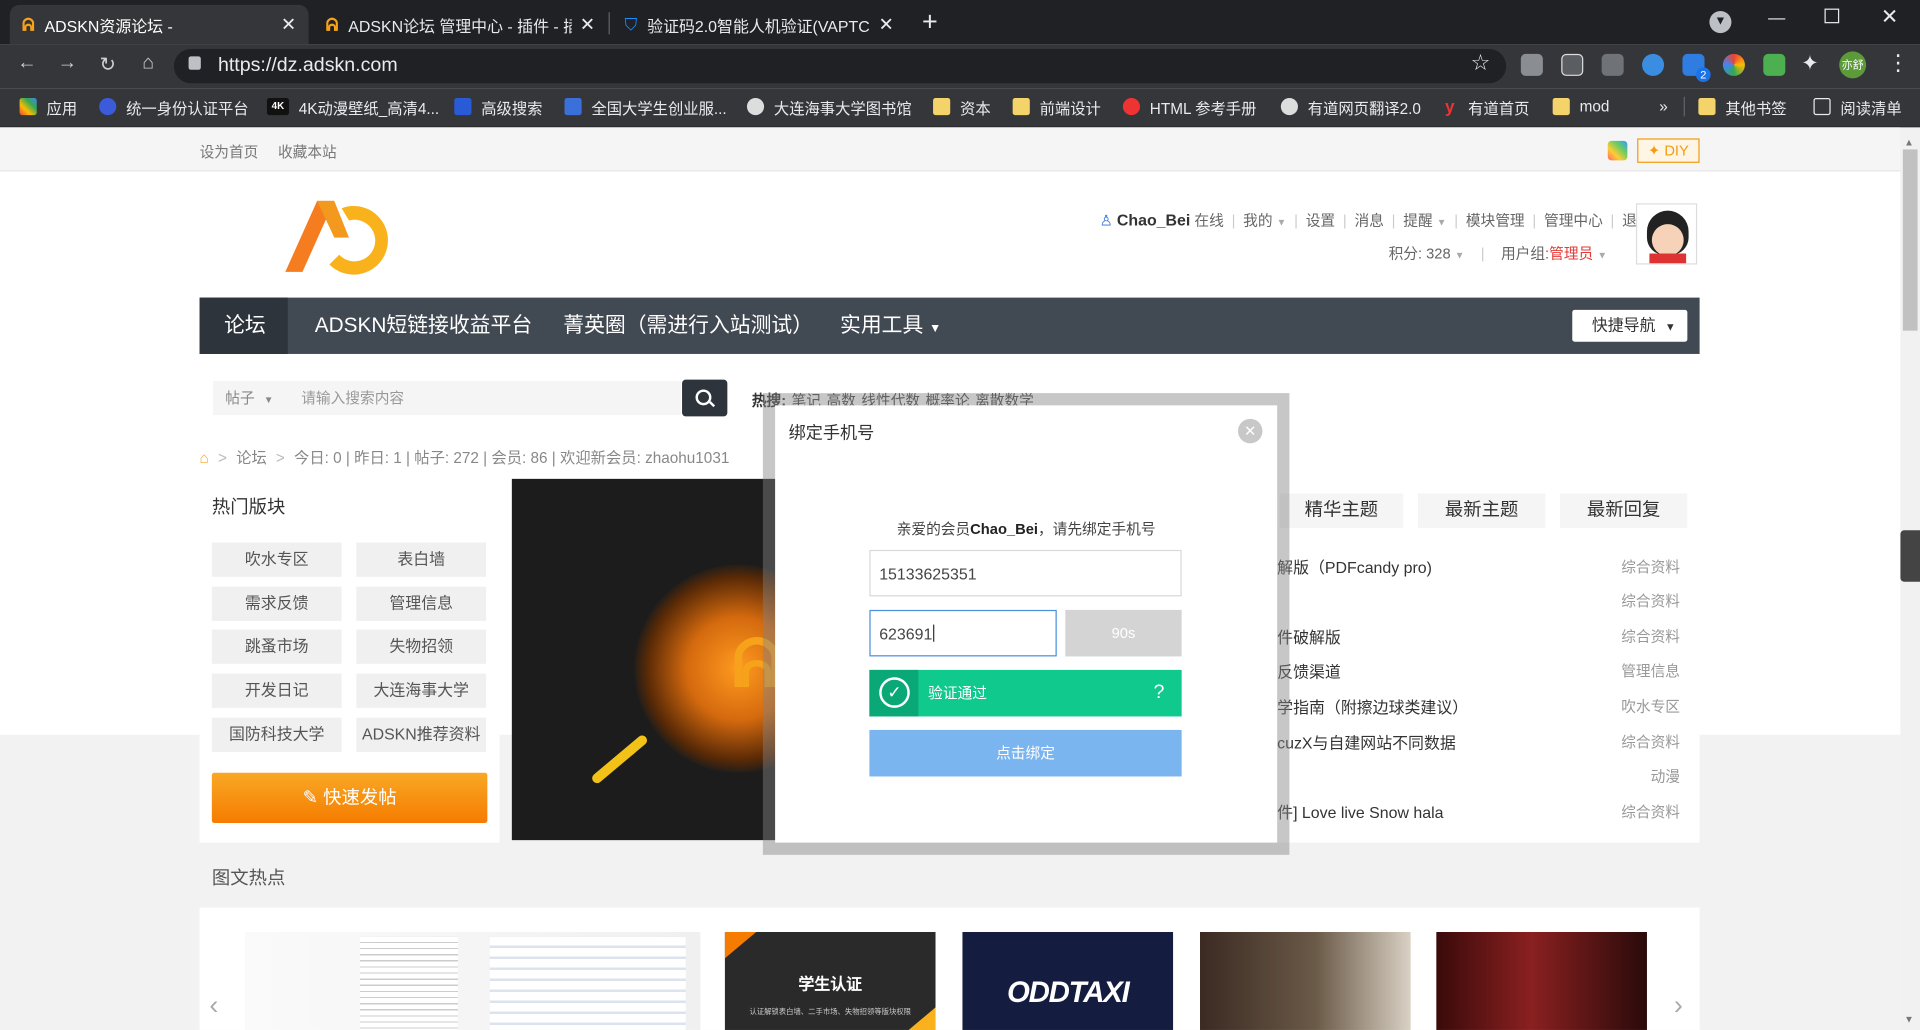  What do you see at coordinates (1889, 17) in the screenshot?
I see `close-window-icon: ✕` at bounding box center [1889, 17].